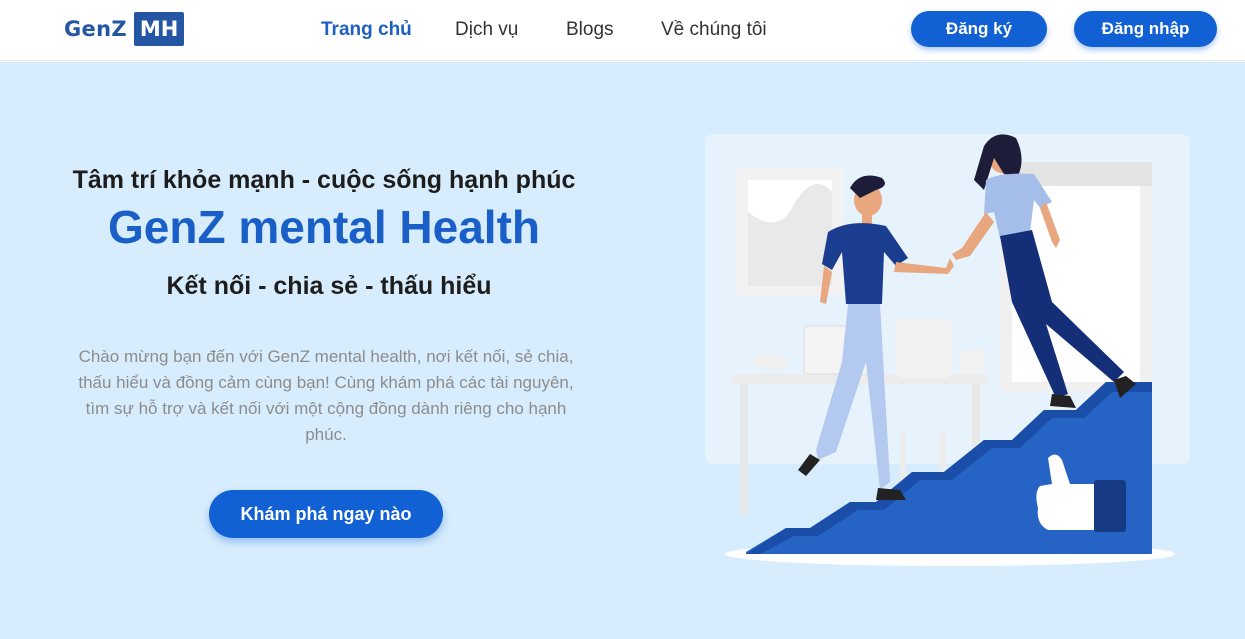  What do you see at coordinates (324, 227) in the screenshot?
I see `hero-title: GenZ mental Health` at bounding box center [324, 227].